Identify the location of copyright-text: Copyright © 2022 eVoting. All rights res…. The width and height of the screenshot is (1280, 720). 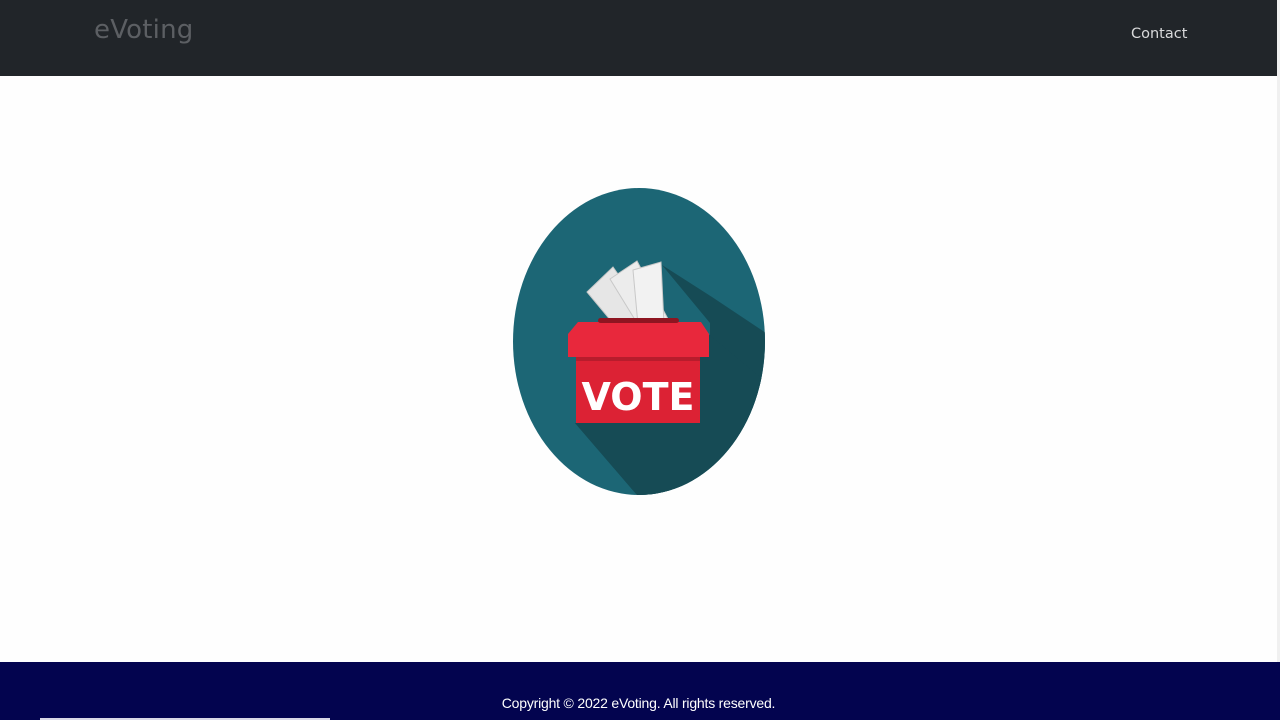
(638, 703).